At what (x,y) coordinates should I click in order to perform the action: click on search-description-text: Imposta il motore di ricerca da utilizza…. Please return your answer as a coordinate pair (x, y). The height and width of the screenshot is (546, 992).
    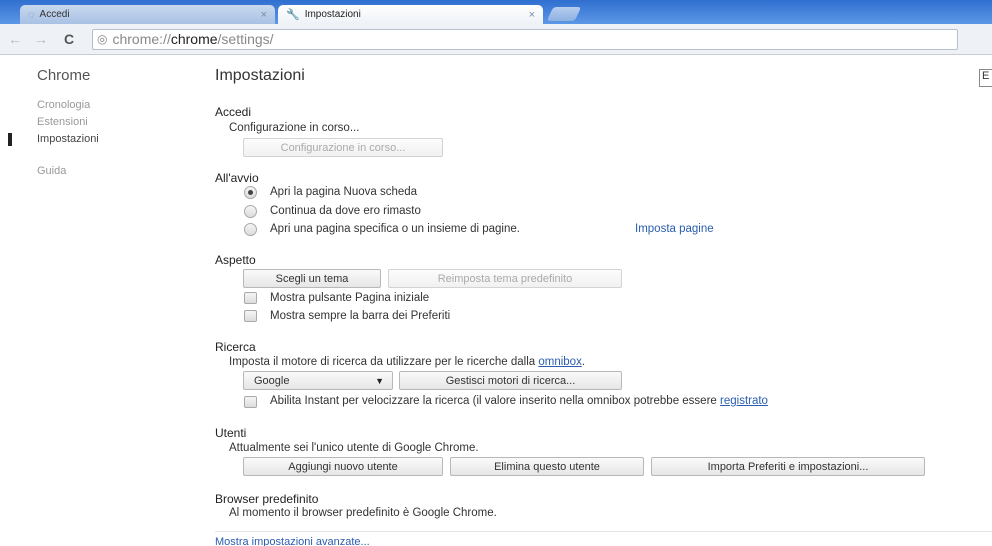
    Looking at the image, I should click on (382, 362).